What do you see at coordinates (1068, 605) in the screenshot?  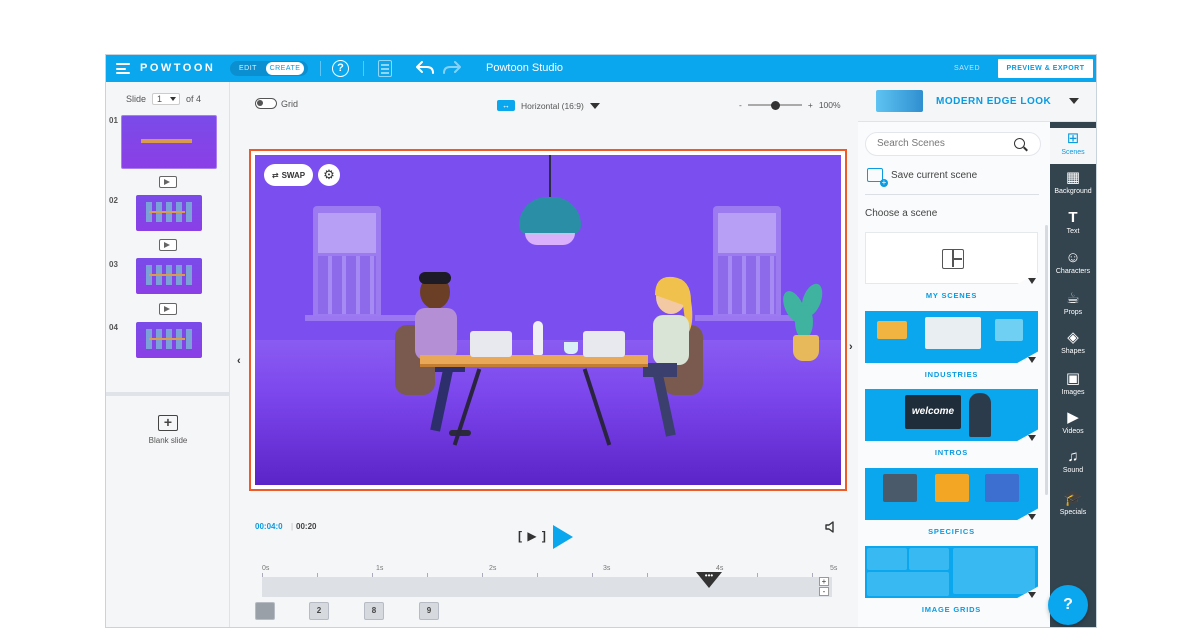 I see `help-chat-button: ?` at bounding box center [1068, 605].